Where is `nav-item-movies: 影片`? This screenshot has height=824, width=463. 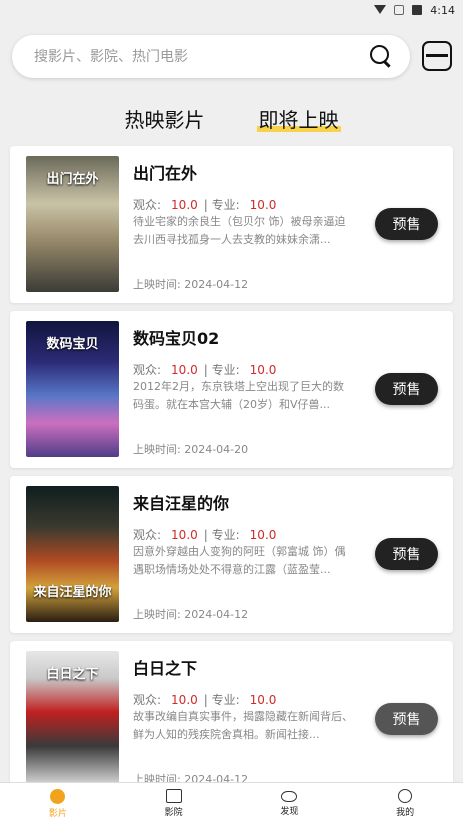
nav-item-movies: 影片 is located at coordinates (58, 803).